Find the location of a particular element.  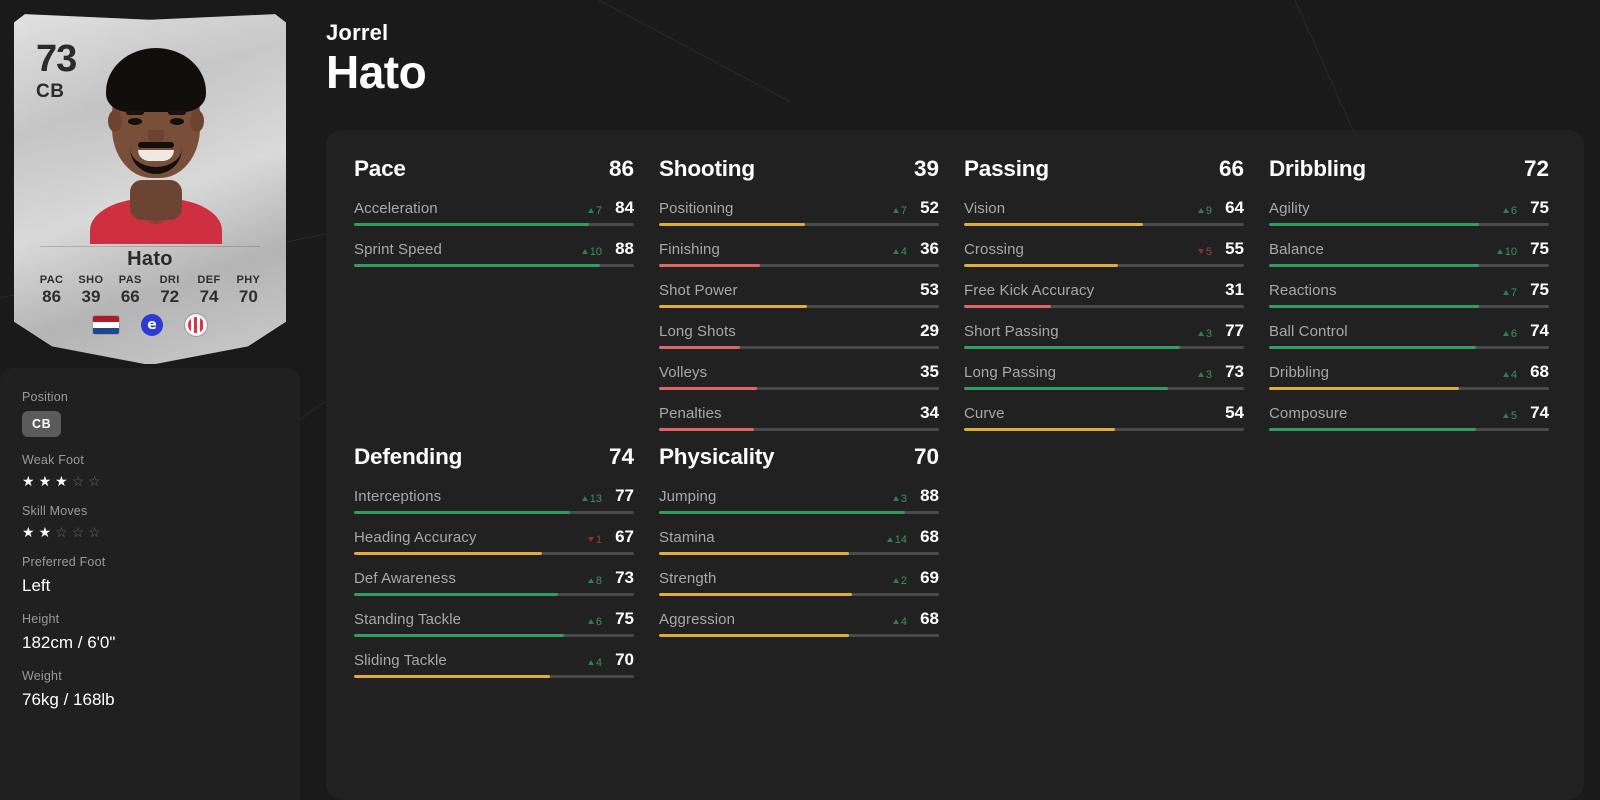

stat-row: Finishing 4 36 is located at coordinates (799, 253).